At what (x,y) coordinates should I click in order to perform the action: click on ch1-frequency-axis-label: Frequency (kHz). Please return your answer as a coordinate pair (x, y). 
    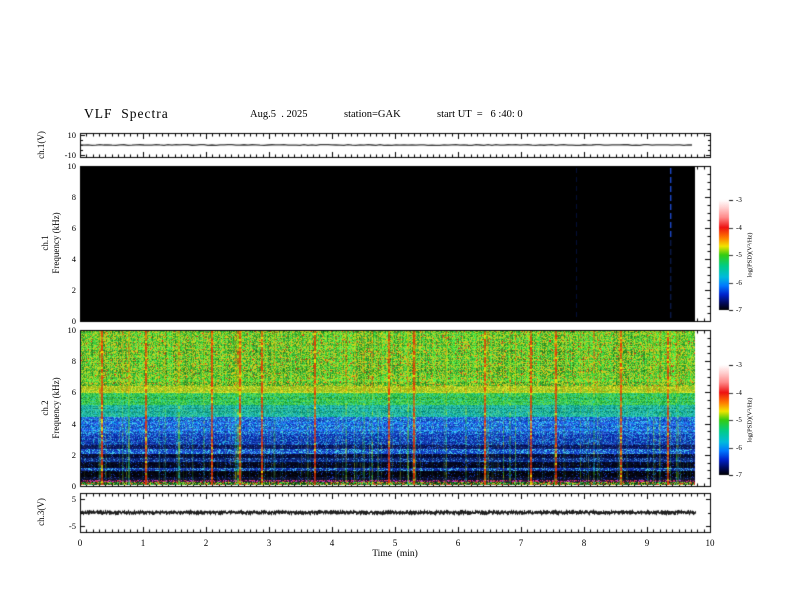
    Looking at the image, I should click on (56, 243).